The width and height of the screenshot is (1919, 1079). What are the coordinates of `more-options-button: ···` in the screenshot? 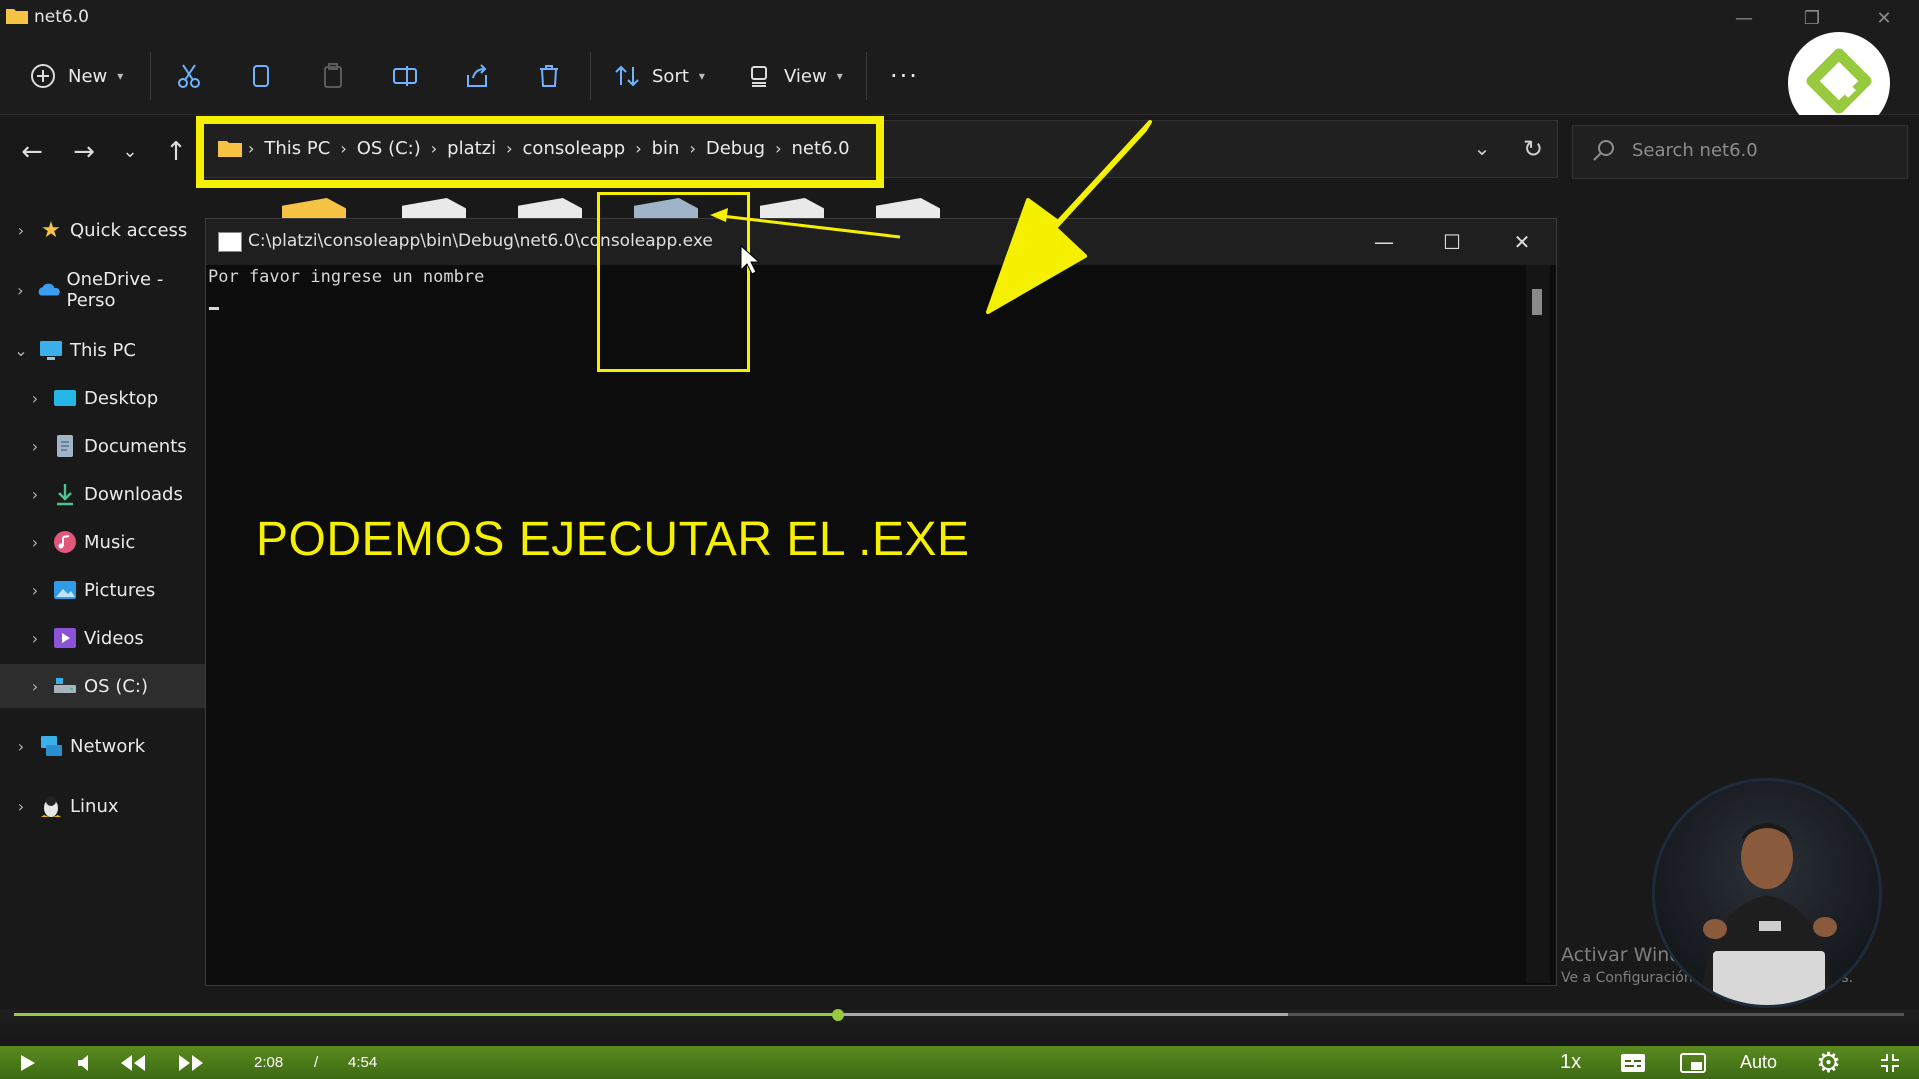 It's located at (904, 76).